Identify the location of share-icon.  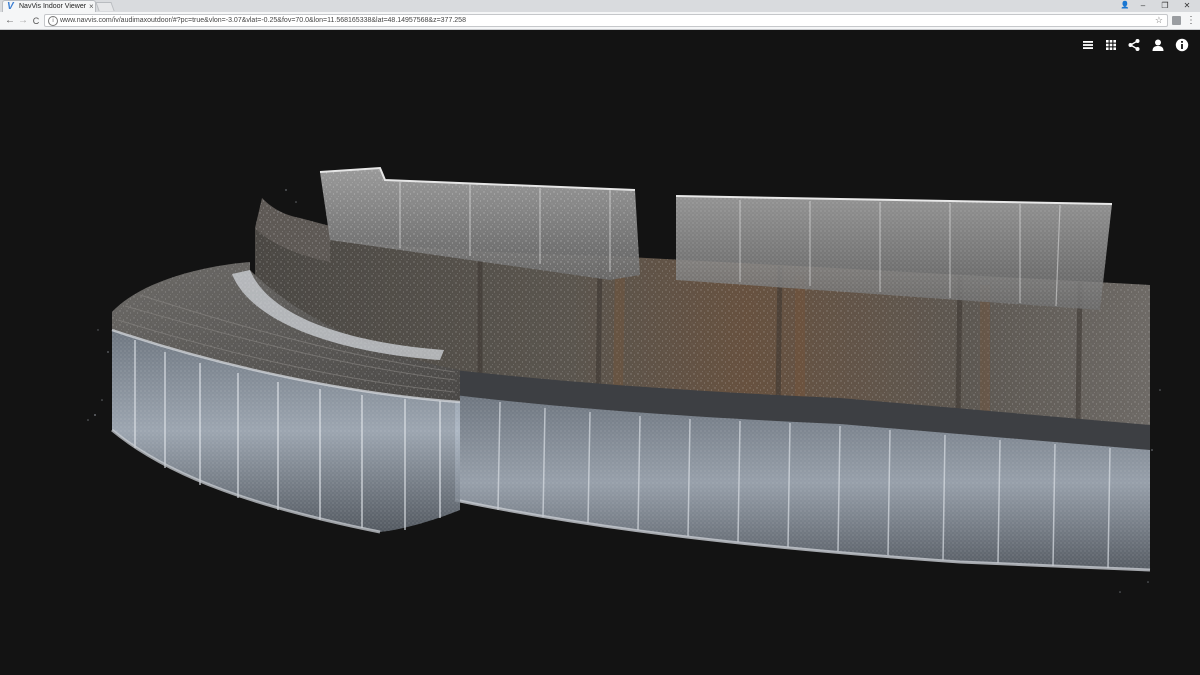
(1134, 45).